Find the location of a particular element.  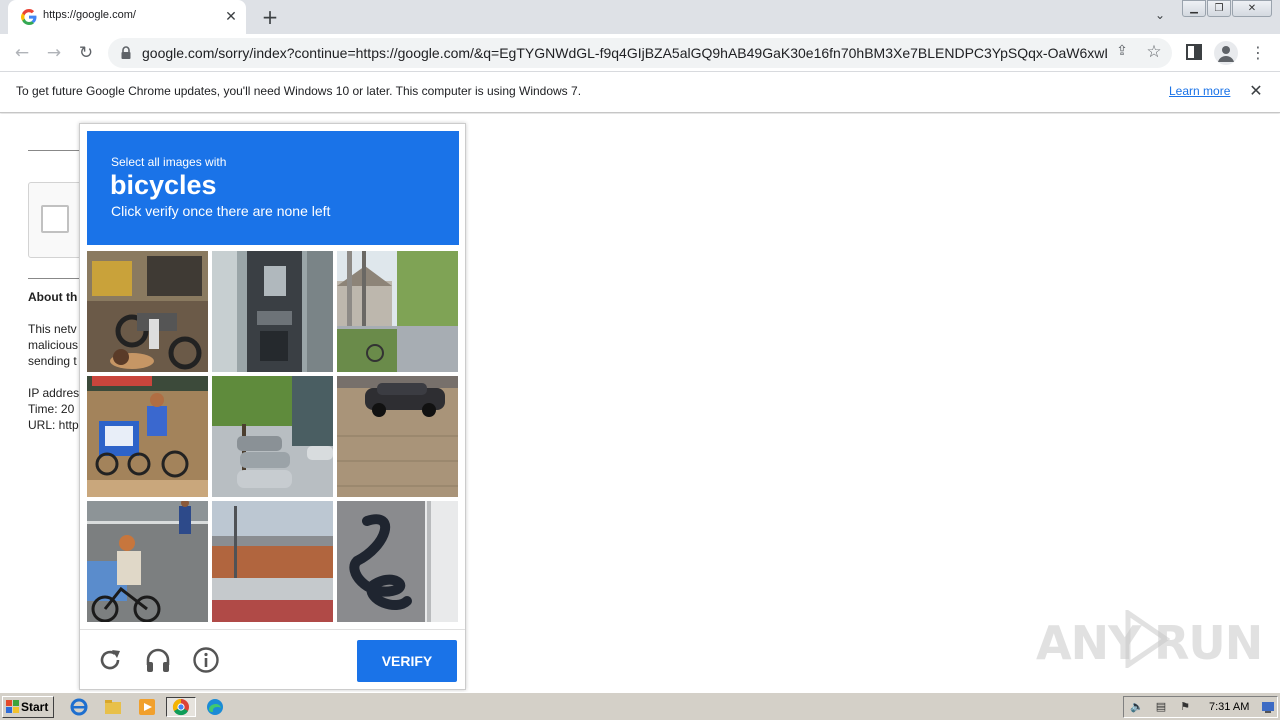

google-favicon-icon is located at coordinates (29, 17).